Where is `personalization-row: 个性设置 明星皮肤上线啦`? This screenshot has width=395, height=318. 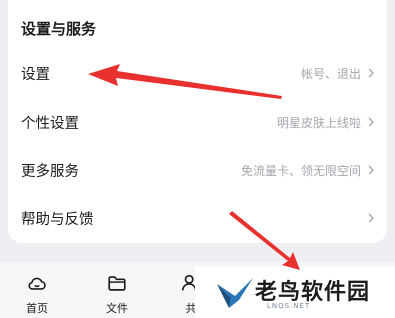 personalization-row: 个性设置 明星皮肤上线啦 is located at coordinates (197, 122).